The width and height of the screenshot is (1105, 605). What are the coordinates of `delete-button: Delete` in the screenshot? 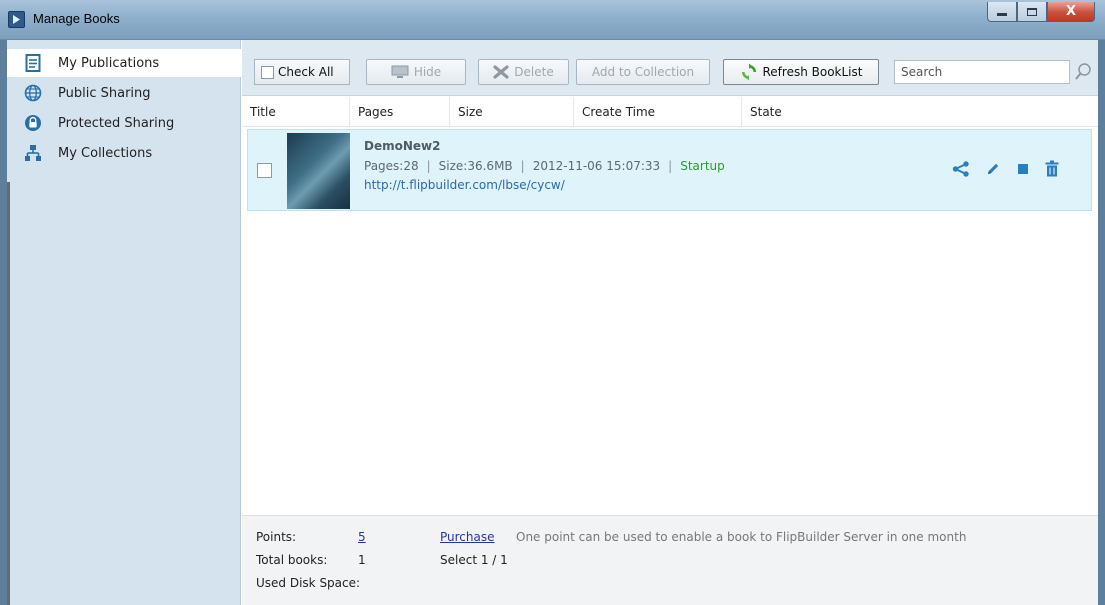 It's located at (523, 72).